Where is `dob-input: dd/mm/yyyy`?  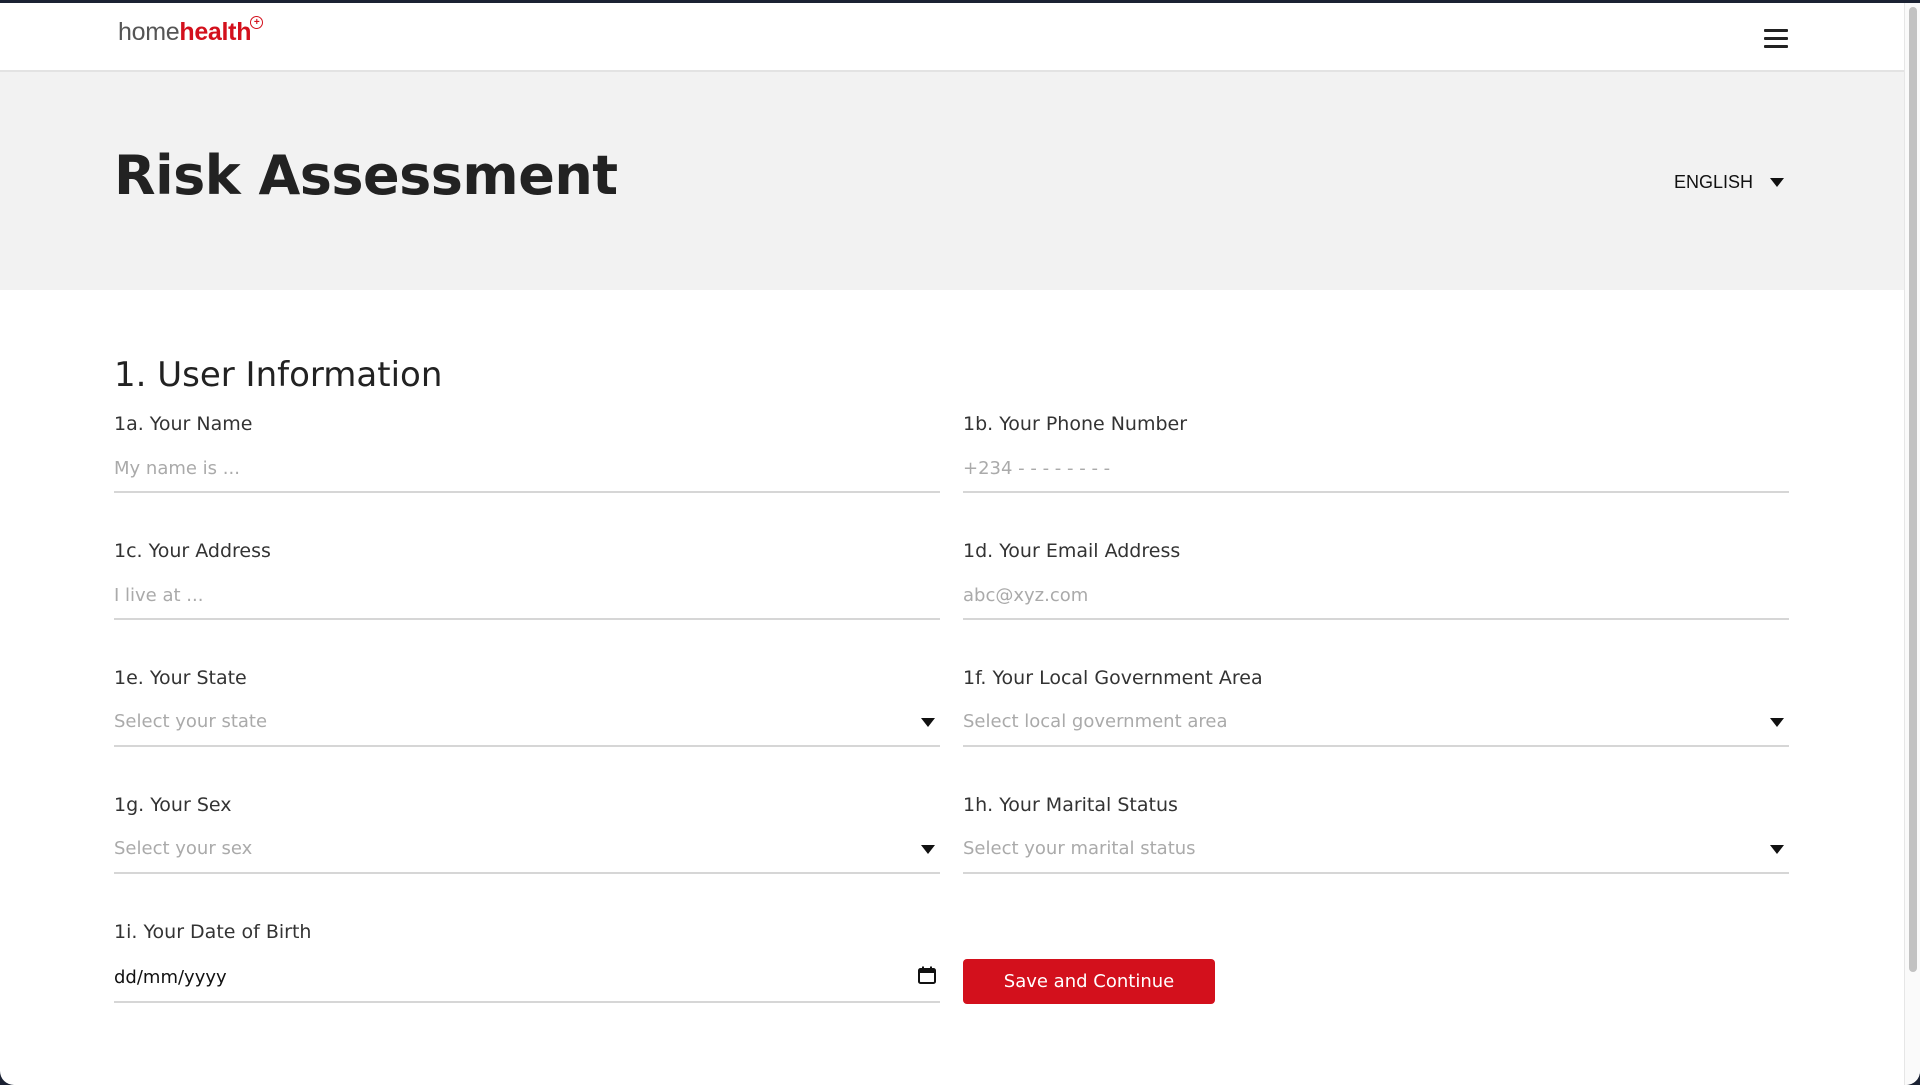
dob-input: dd/mm/yyyy is located at coordinates (527, 979).